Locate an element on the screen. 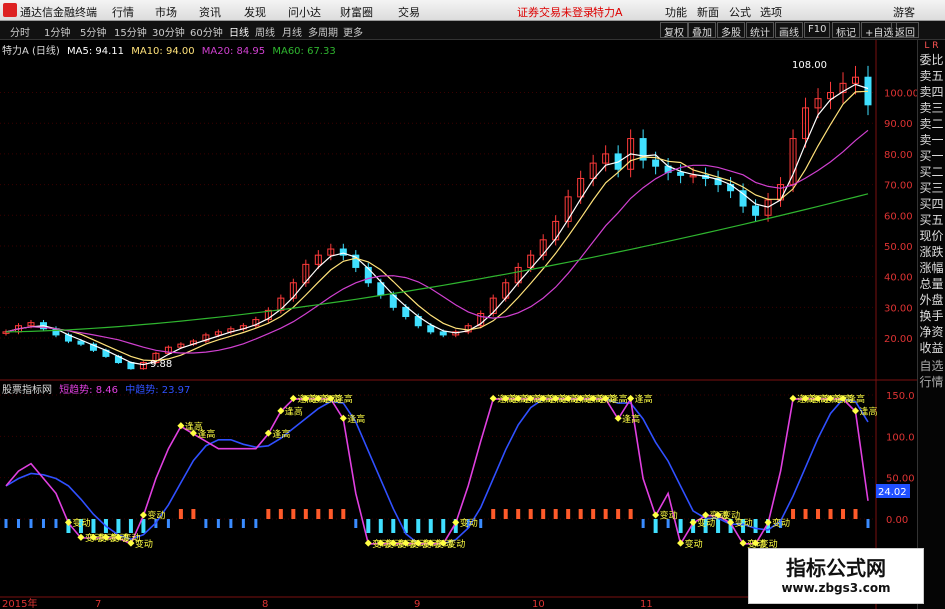 This screenshot has height=609, width=945. panel-tab-0: 自选 is located at coordinates (931, 366).